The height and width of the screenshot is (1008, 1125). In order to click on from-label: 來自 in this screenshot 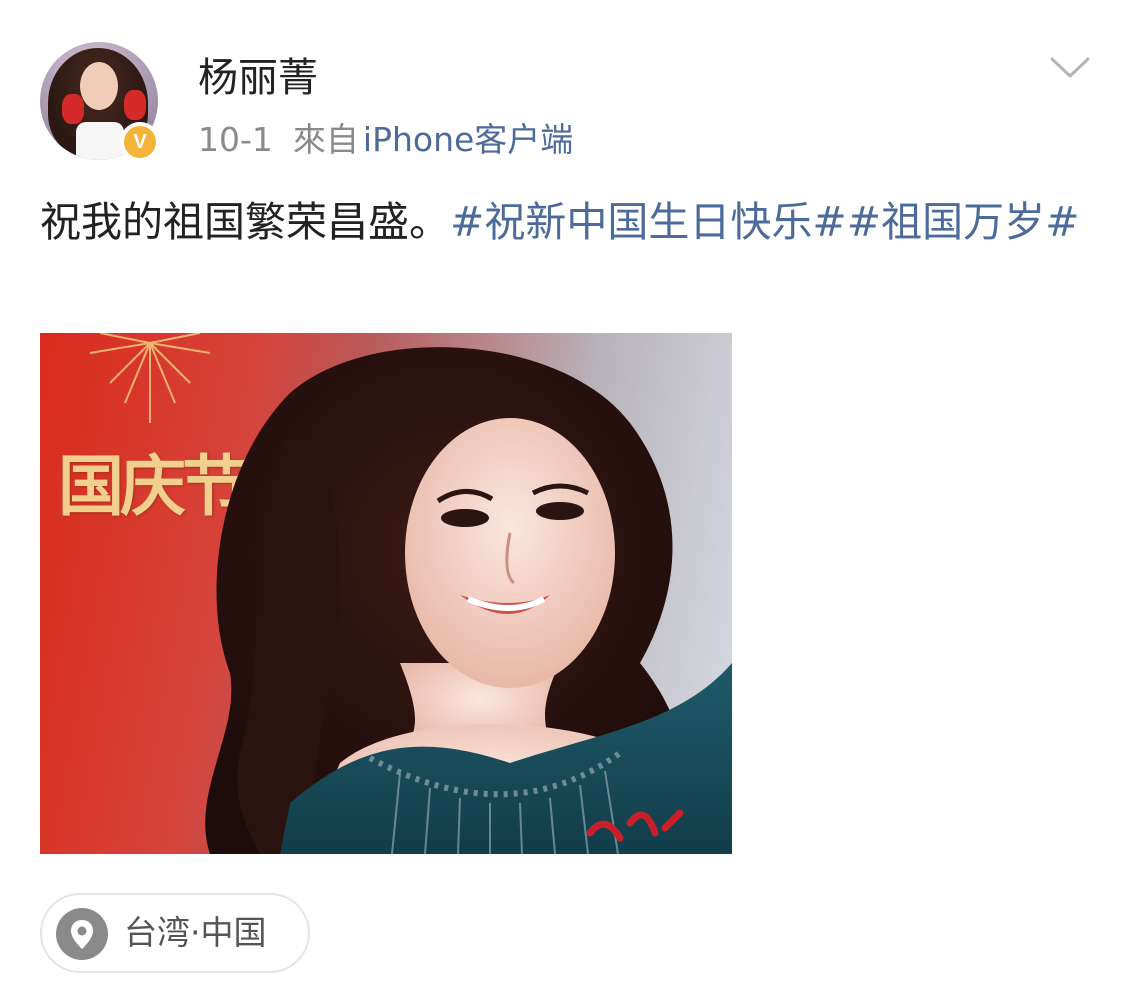, I will do `click(325, 139)`.